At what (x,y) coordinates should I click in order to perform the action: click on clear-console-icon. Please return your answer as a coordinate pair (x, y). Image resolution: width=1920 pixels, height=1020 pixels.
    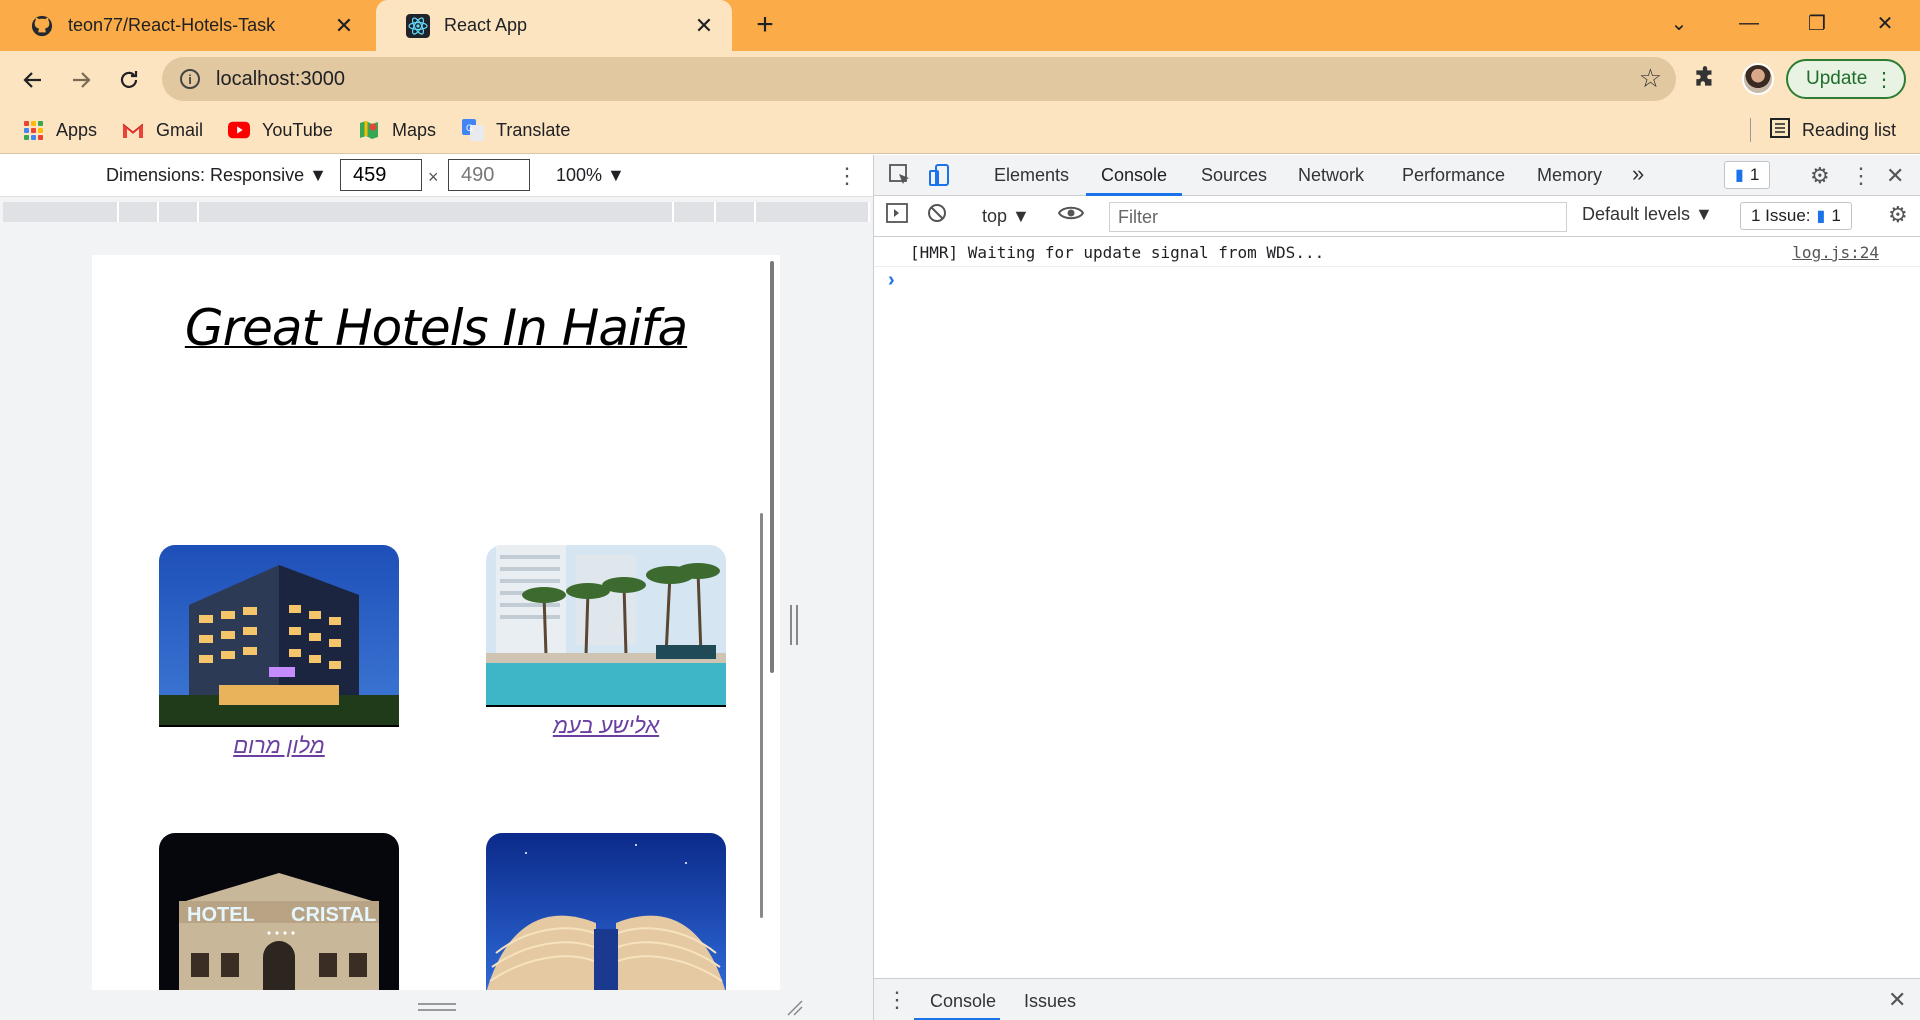
    Looking at the image, I should click on (937, 216).